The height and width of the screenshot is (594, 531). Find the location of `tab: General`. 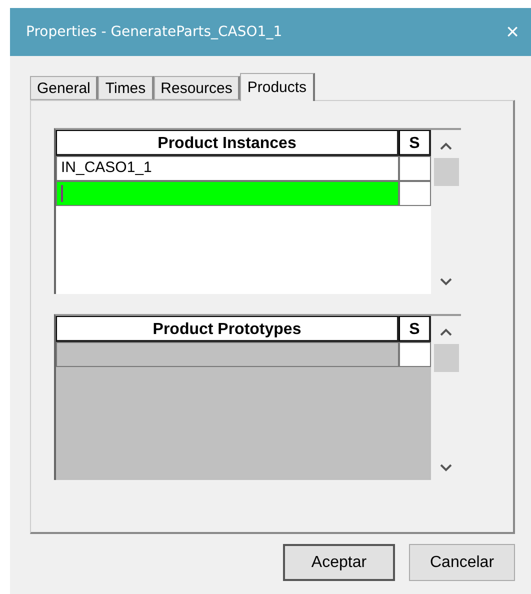

tab: General is located at coordinates (64, 88).